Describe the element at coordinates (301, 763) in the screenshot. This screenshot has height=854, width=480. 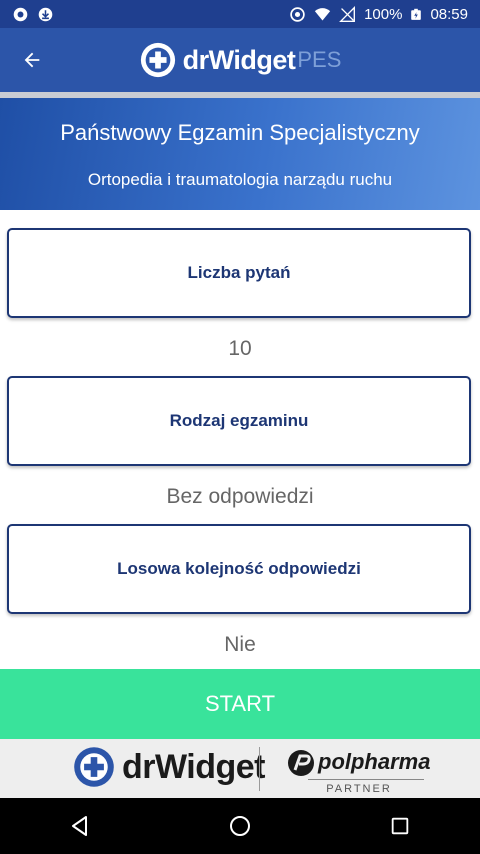
I see `polpharma-logo-icon` at that location.